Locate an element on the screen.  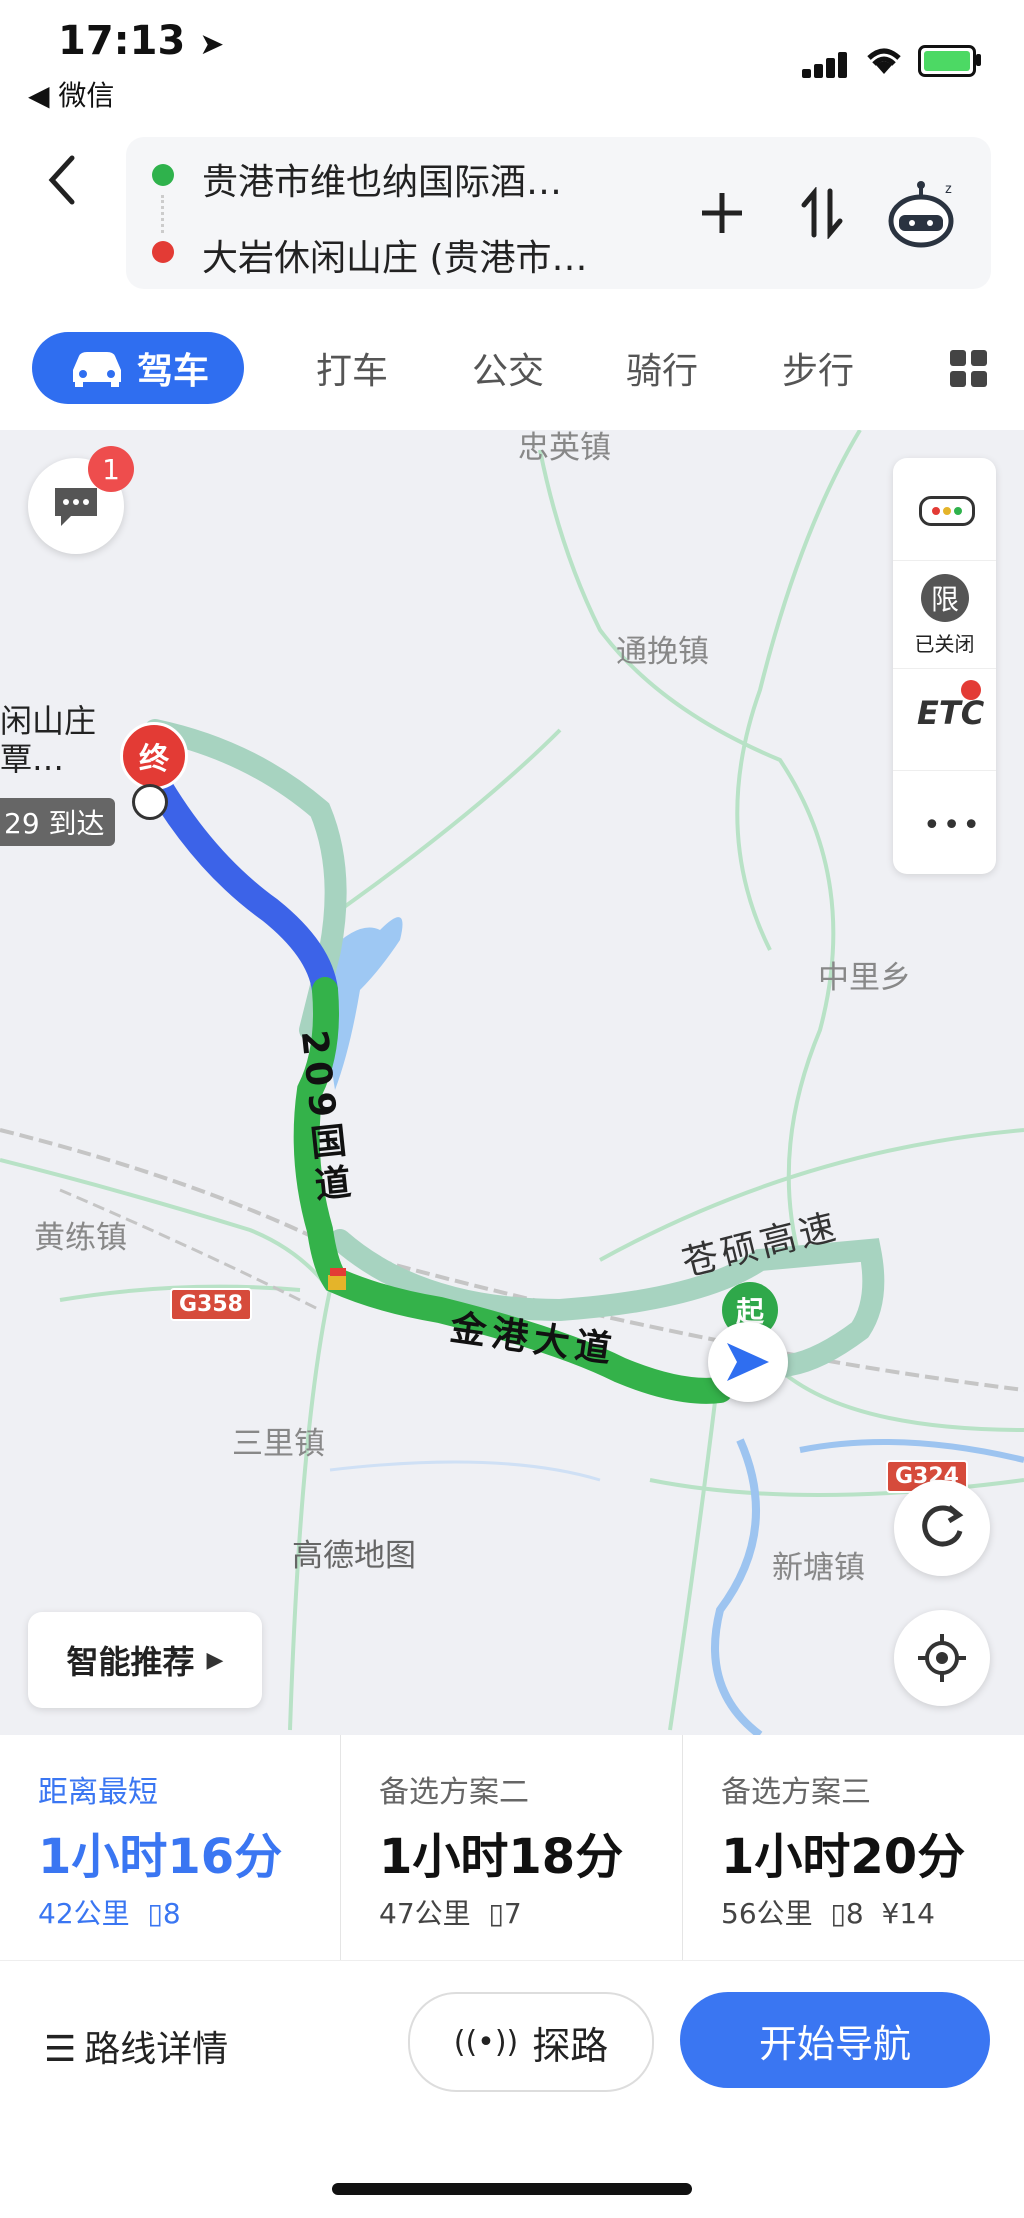
place-label: 中里乡 is located at coordinates (864, 978).